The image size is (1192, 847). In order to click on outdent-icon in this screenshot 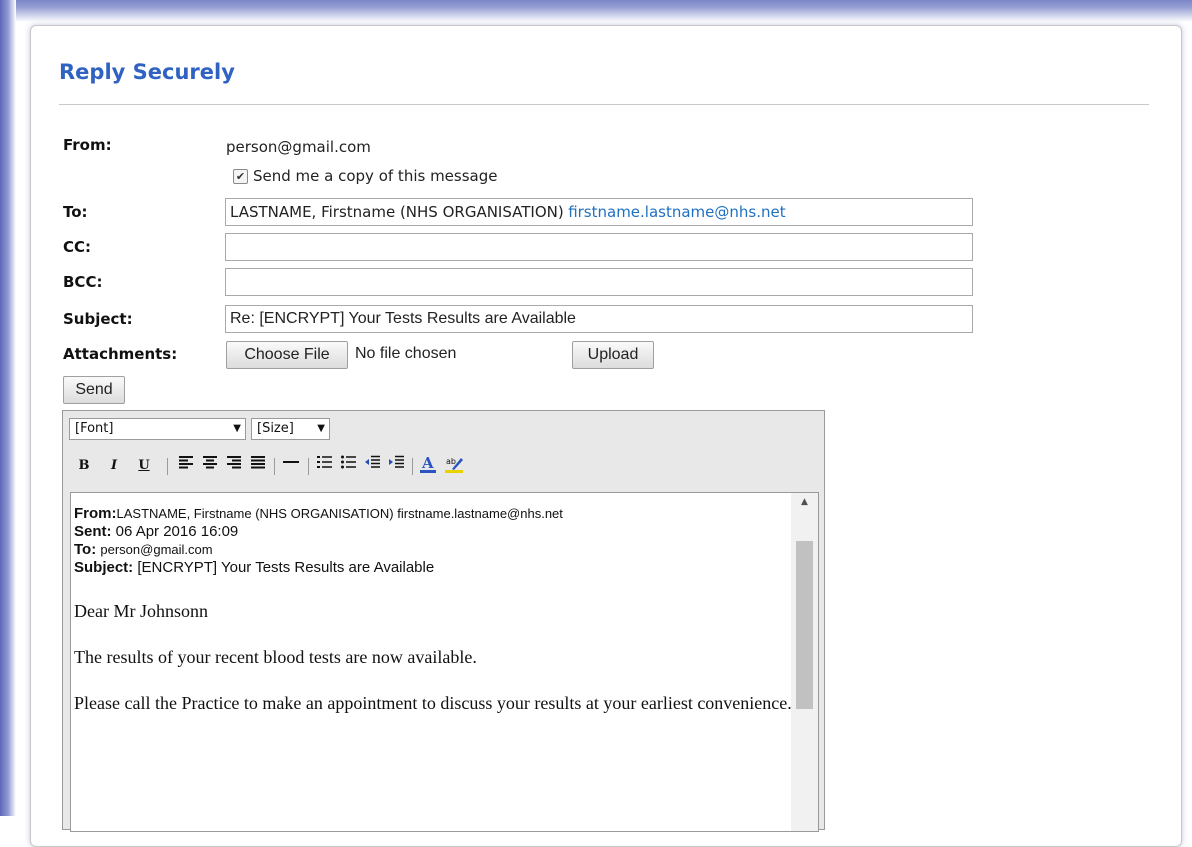, I will do `click(373, 466)`.